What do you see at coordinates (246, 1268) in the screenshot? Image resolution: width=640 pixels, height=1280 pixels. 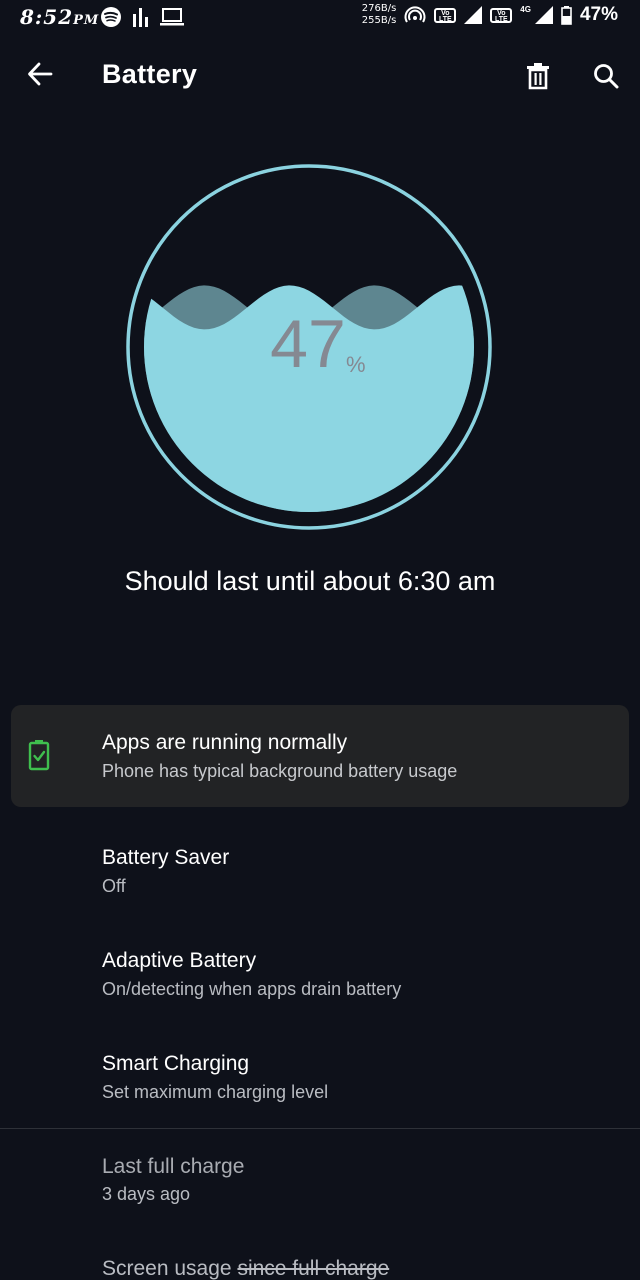 I see `screen-usage-label: Screen usage since full charge` at bounding box center [246, 1268].